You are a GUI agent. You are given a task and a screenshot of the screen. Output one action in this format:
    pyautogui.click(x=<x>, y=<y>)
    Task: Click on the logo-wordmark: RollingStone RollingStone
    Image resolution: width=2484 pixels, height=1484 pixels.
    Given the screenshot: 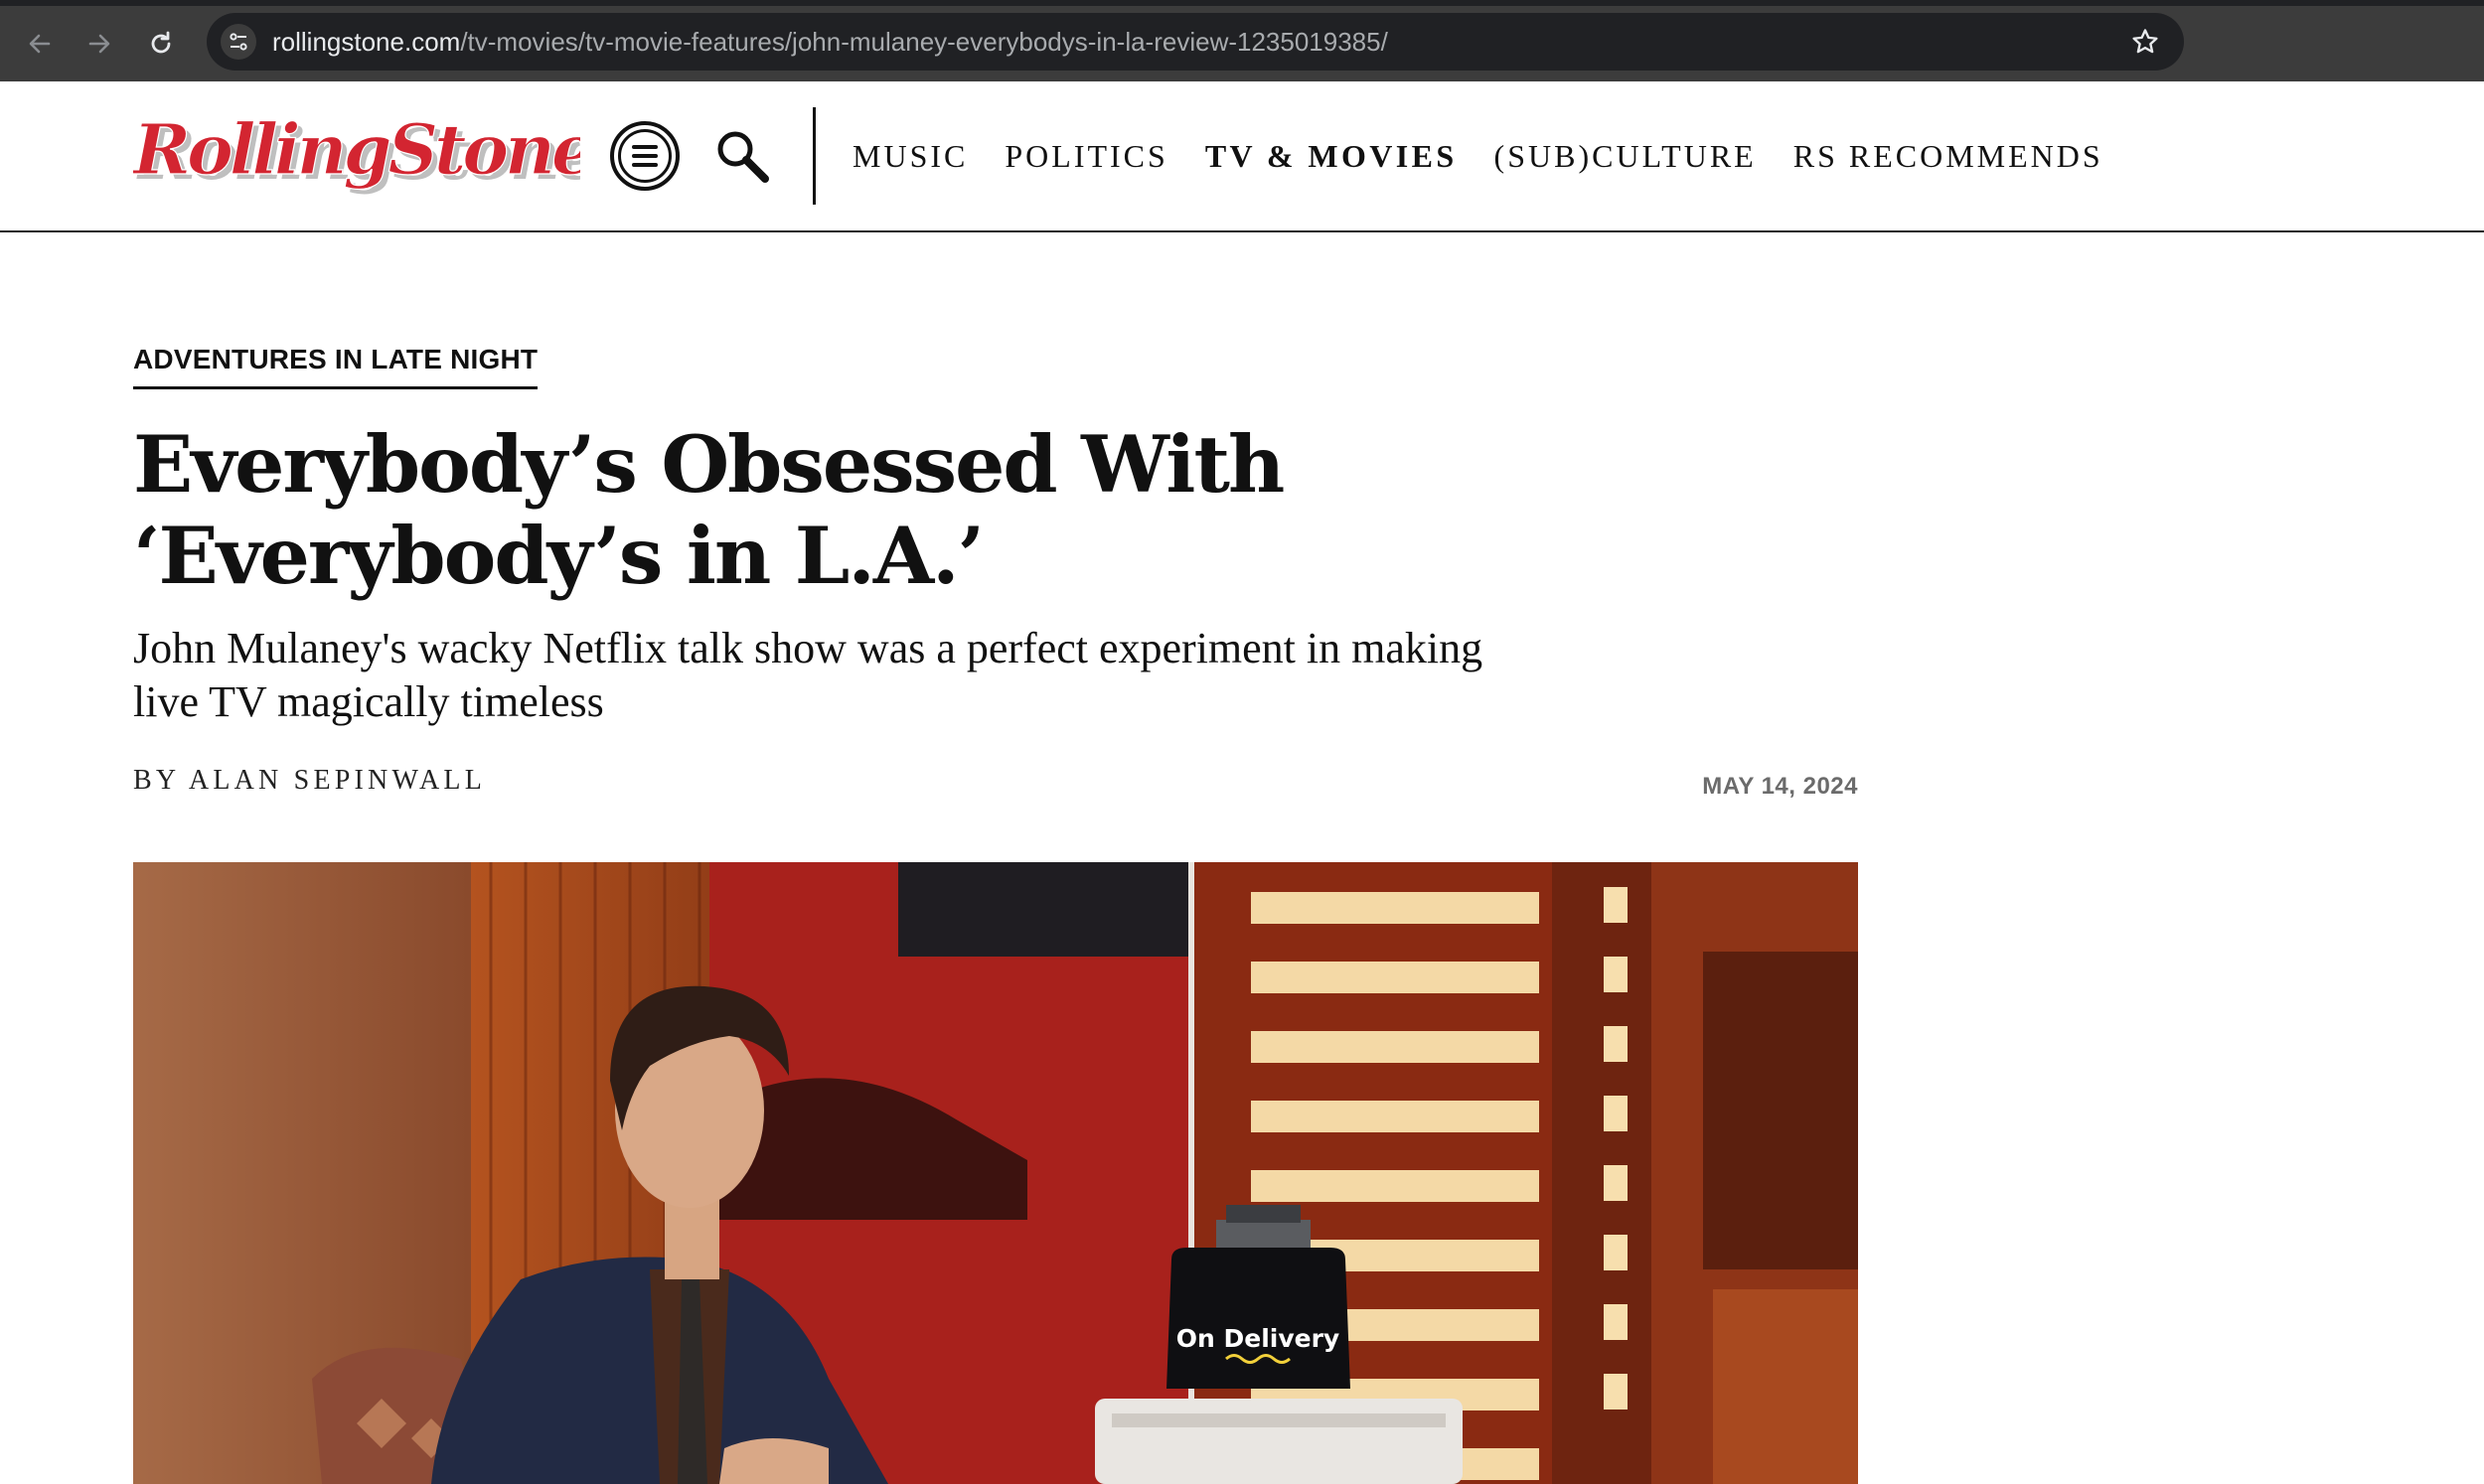 What is the action you would take?
    pyautogui.click(x=366, y=151)
    